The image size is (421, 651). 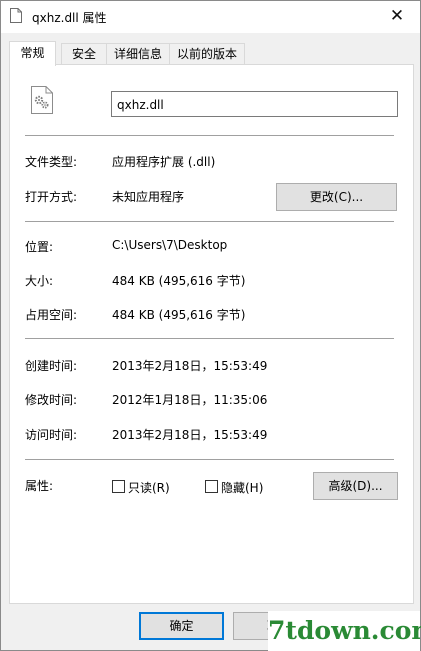 I want to click on location-value: C:\Users\7\Desktop, so click(x=170, y=245).